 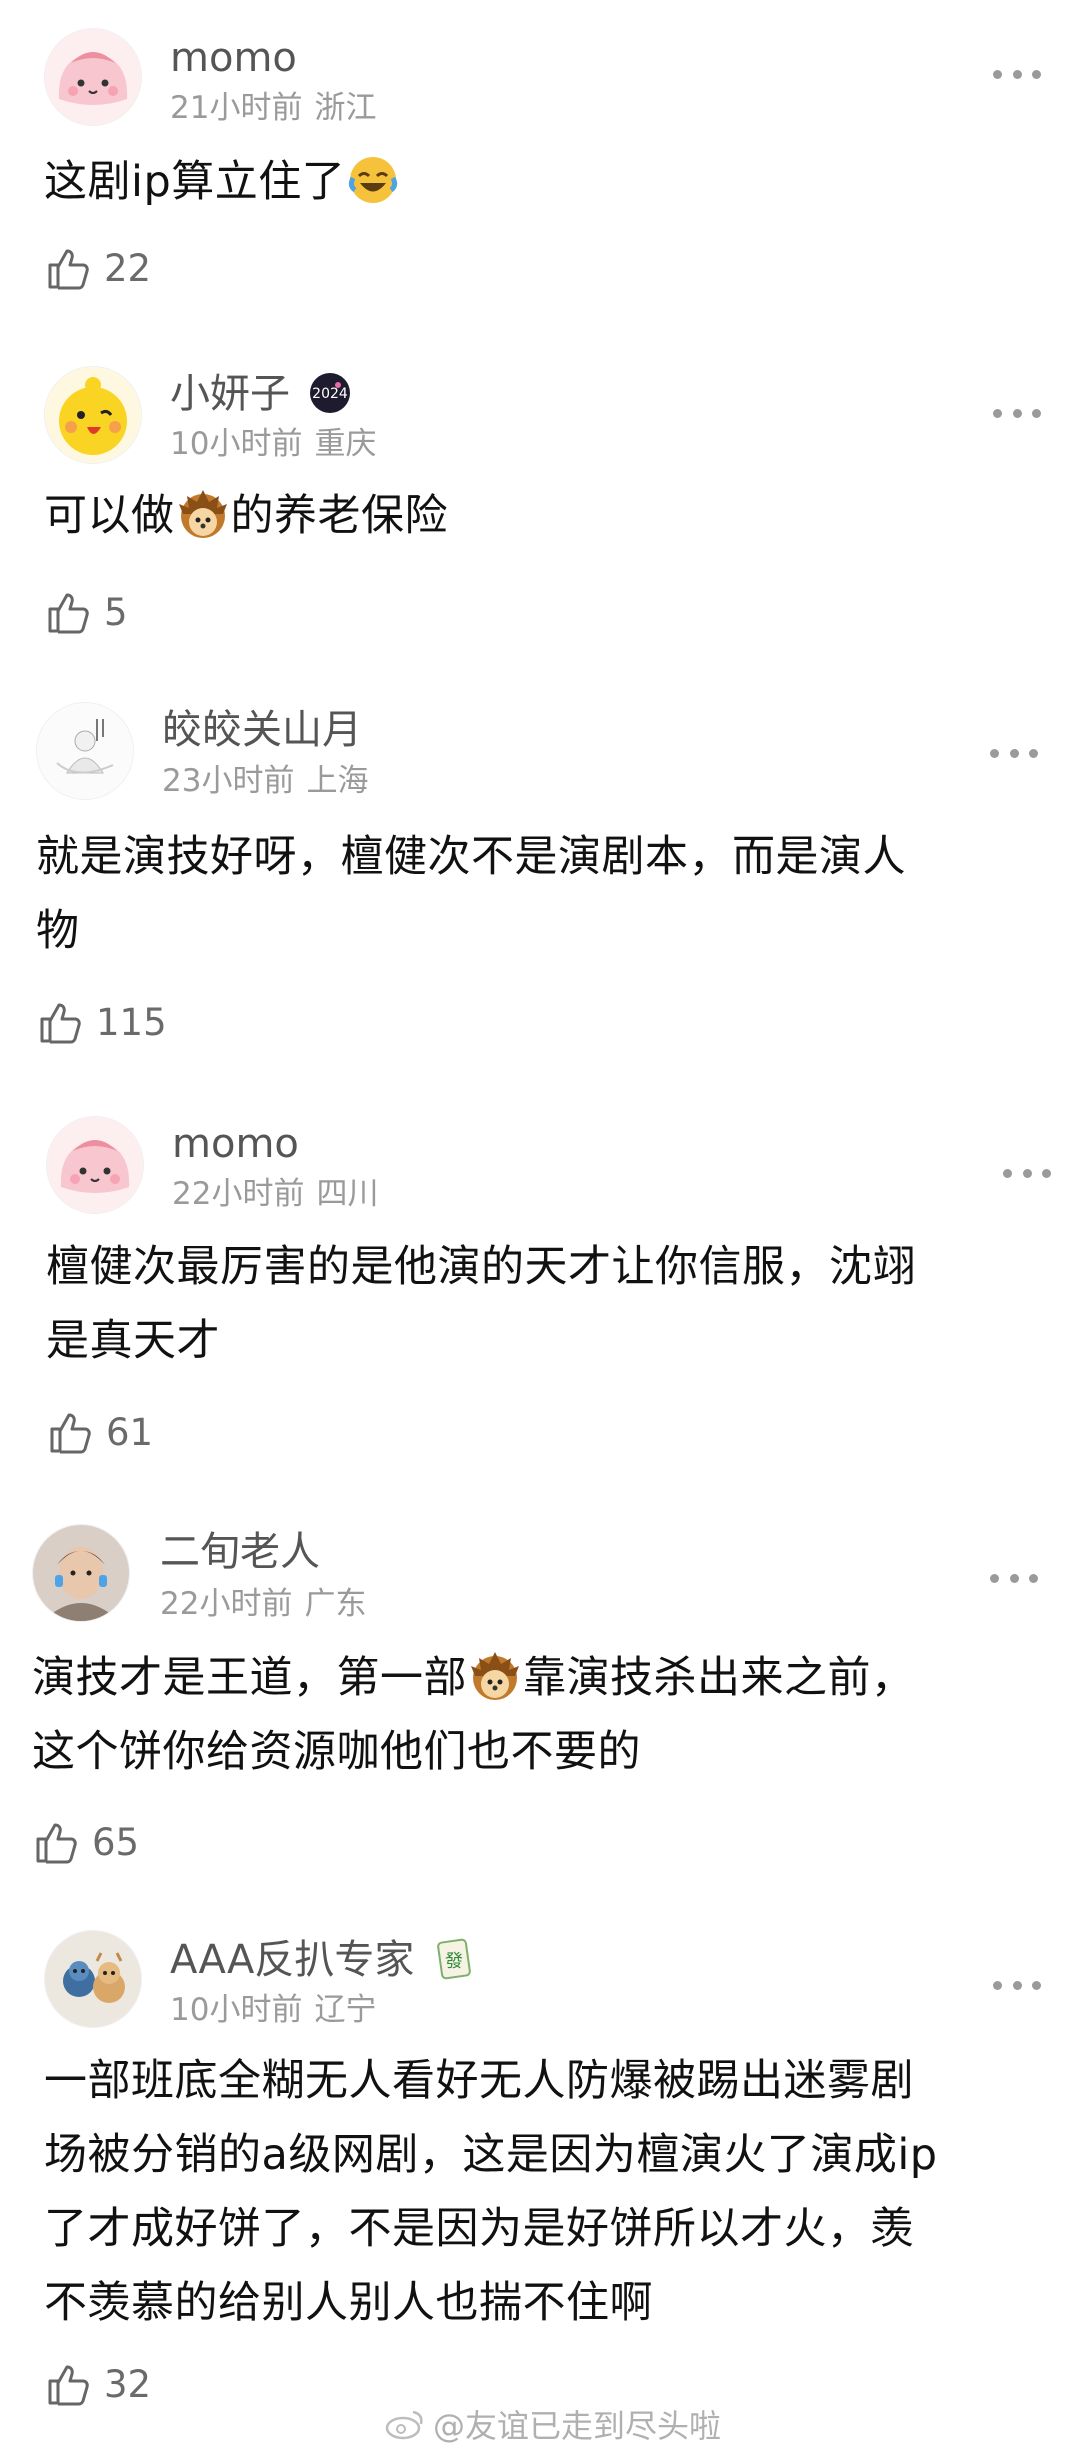 I want to click on watermark: @友谊已走到尽头啦, so click(x=553, y=2424).